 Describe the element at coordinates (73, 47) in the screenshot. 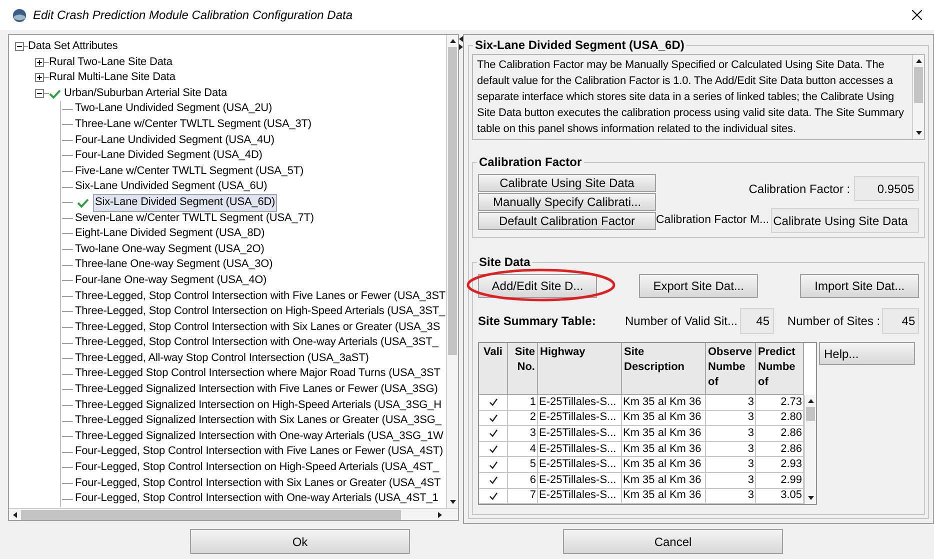

I see `tree-item: Data Set Attributes` at that location.